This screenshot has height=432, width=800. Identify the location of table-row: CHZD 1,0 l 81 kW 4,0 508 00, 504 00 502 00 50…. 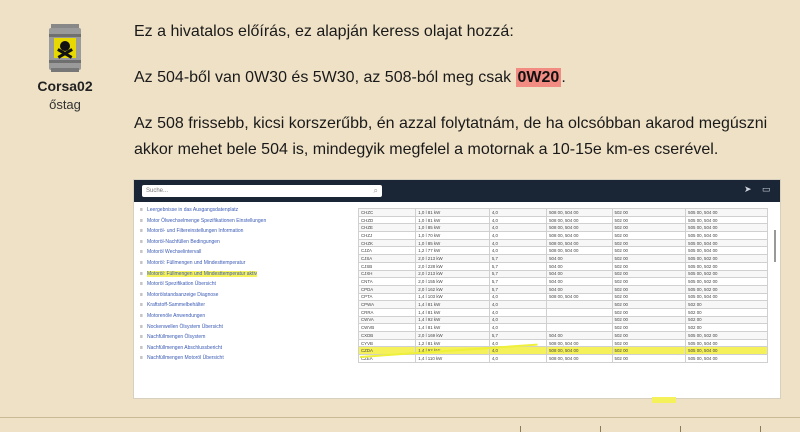
(562, 220).